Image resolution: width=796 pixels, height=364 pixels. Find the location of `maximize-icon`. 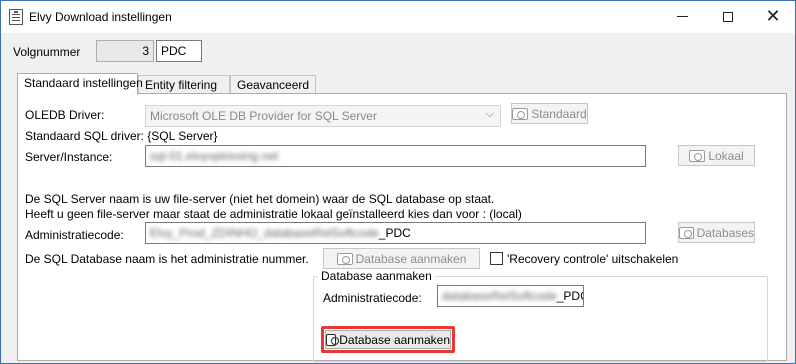

maximize-icon is located at coordinates (728, 16).